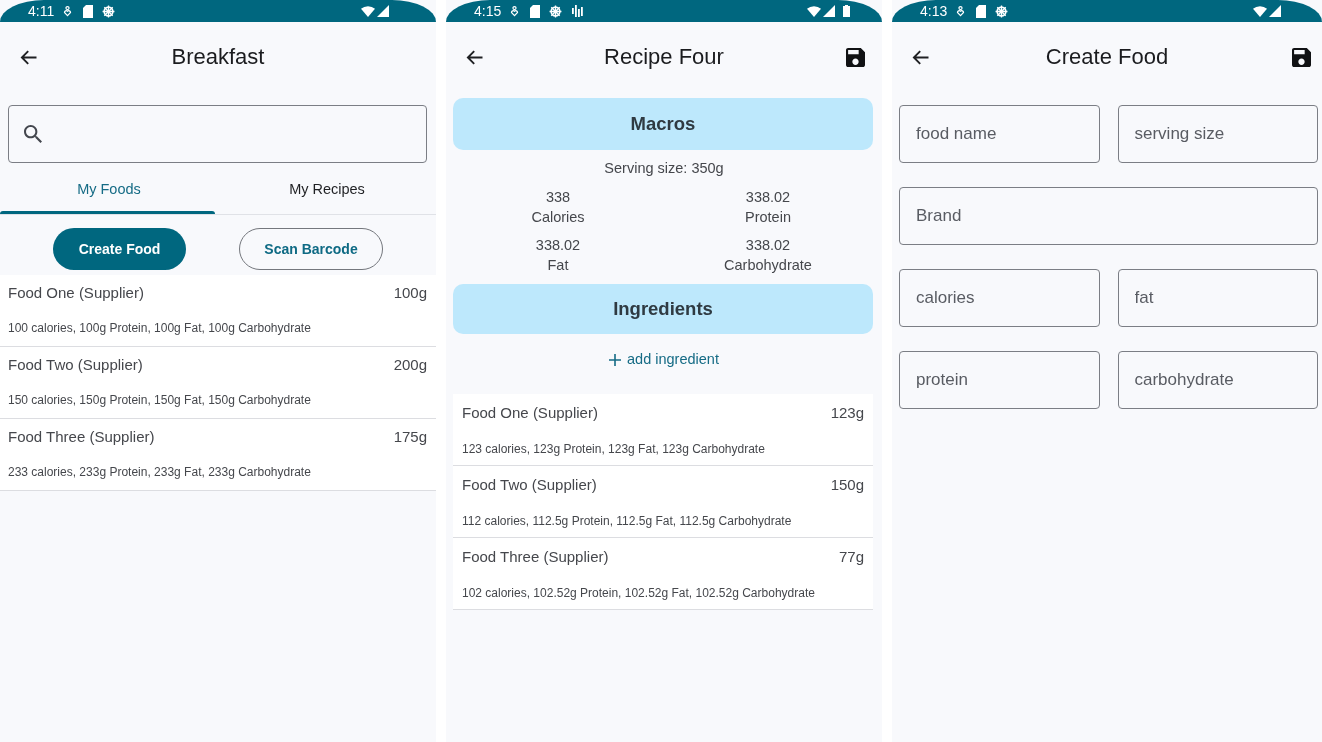 The width and height of the screenshot is (1322, 742). What do you see at coordinates (218, 455) in the screenshot?
I see `food-list-item: Food Three (Supplier) 175g 233 calories, 233g Protein, 233g Fat, 233g Carbohydrate` at bounding box center [218, 455].